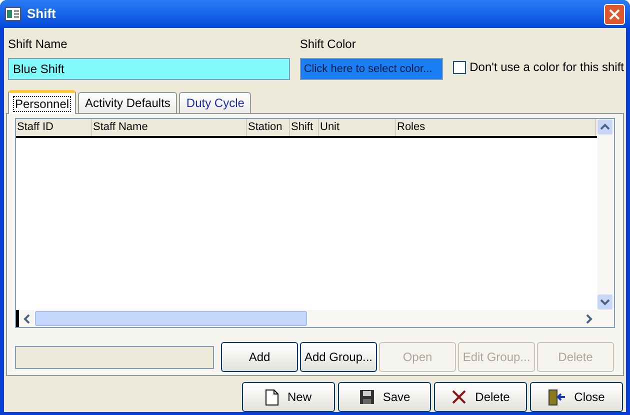 Image resolution: width=630 pixels, height=415 pixels. I want to click on close-icon, so click(614, 14).